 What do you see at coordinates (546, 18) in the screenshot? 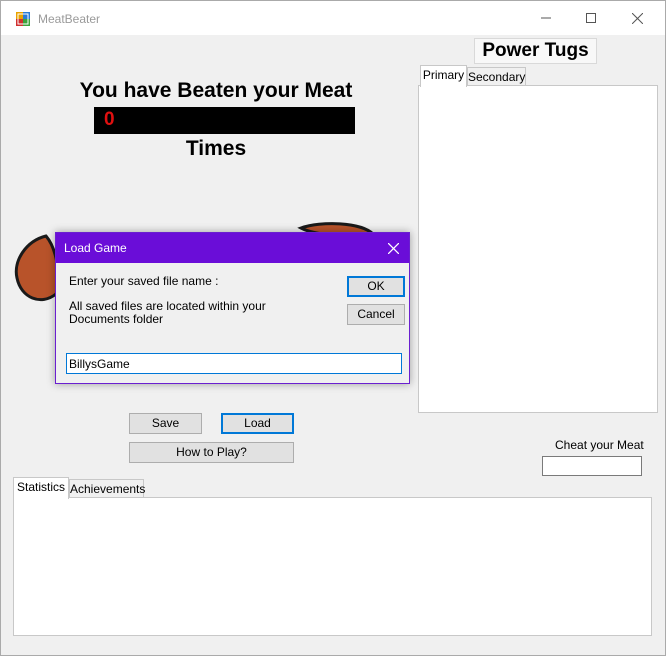
I see `minimize-icon` at bounding box center [546, 18].